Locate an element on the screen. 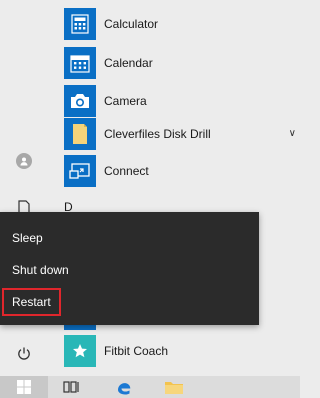  sleep-option: Sleep is located at coordinates (27, 238).